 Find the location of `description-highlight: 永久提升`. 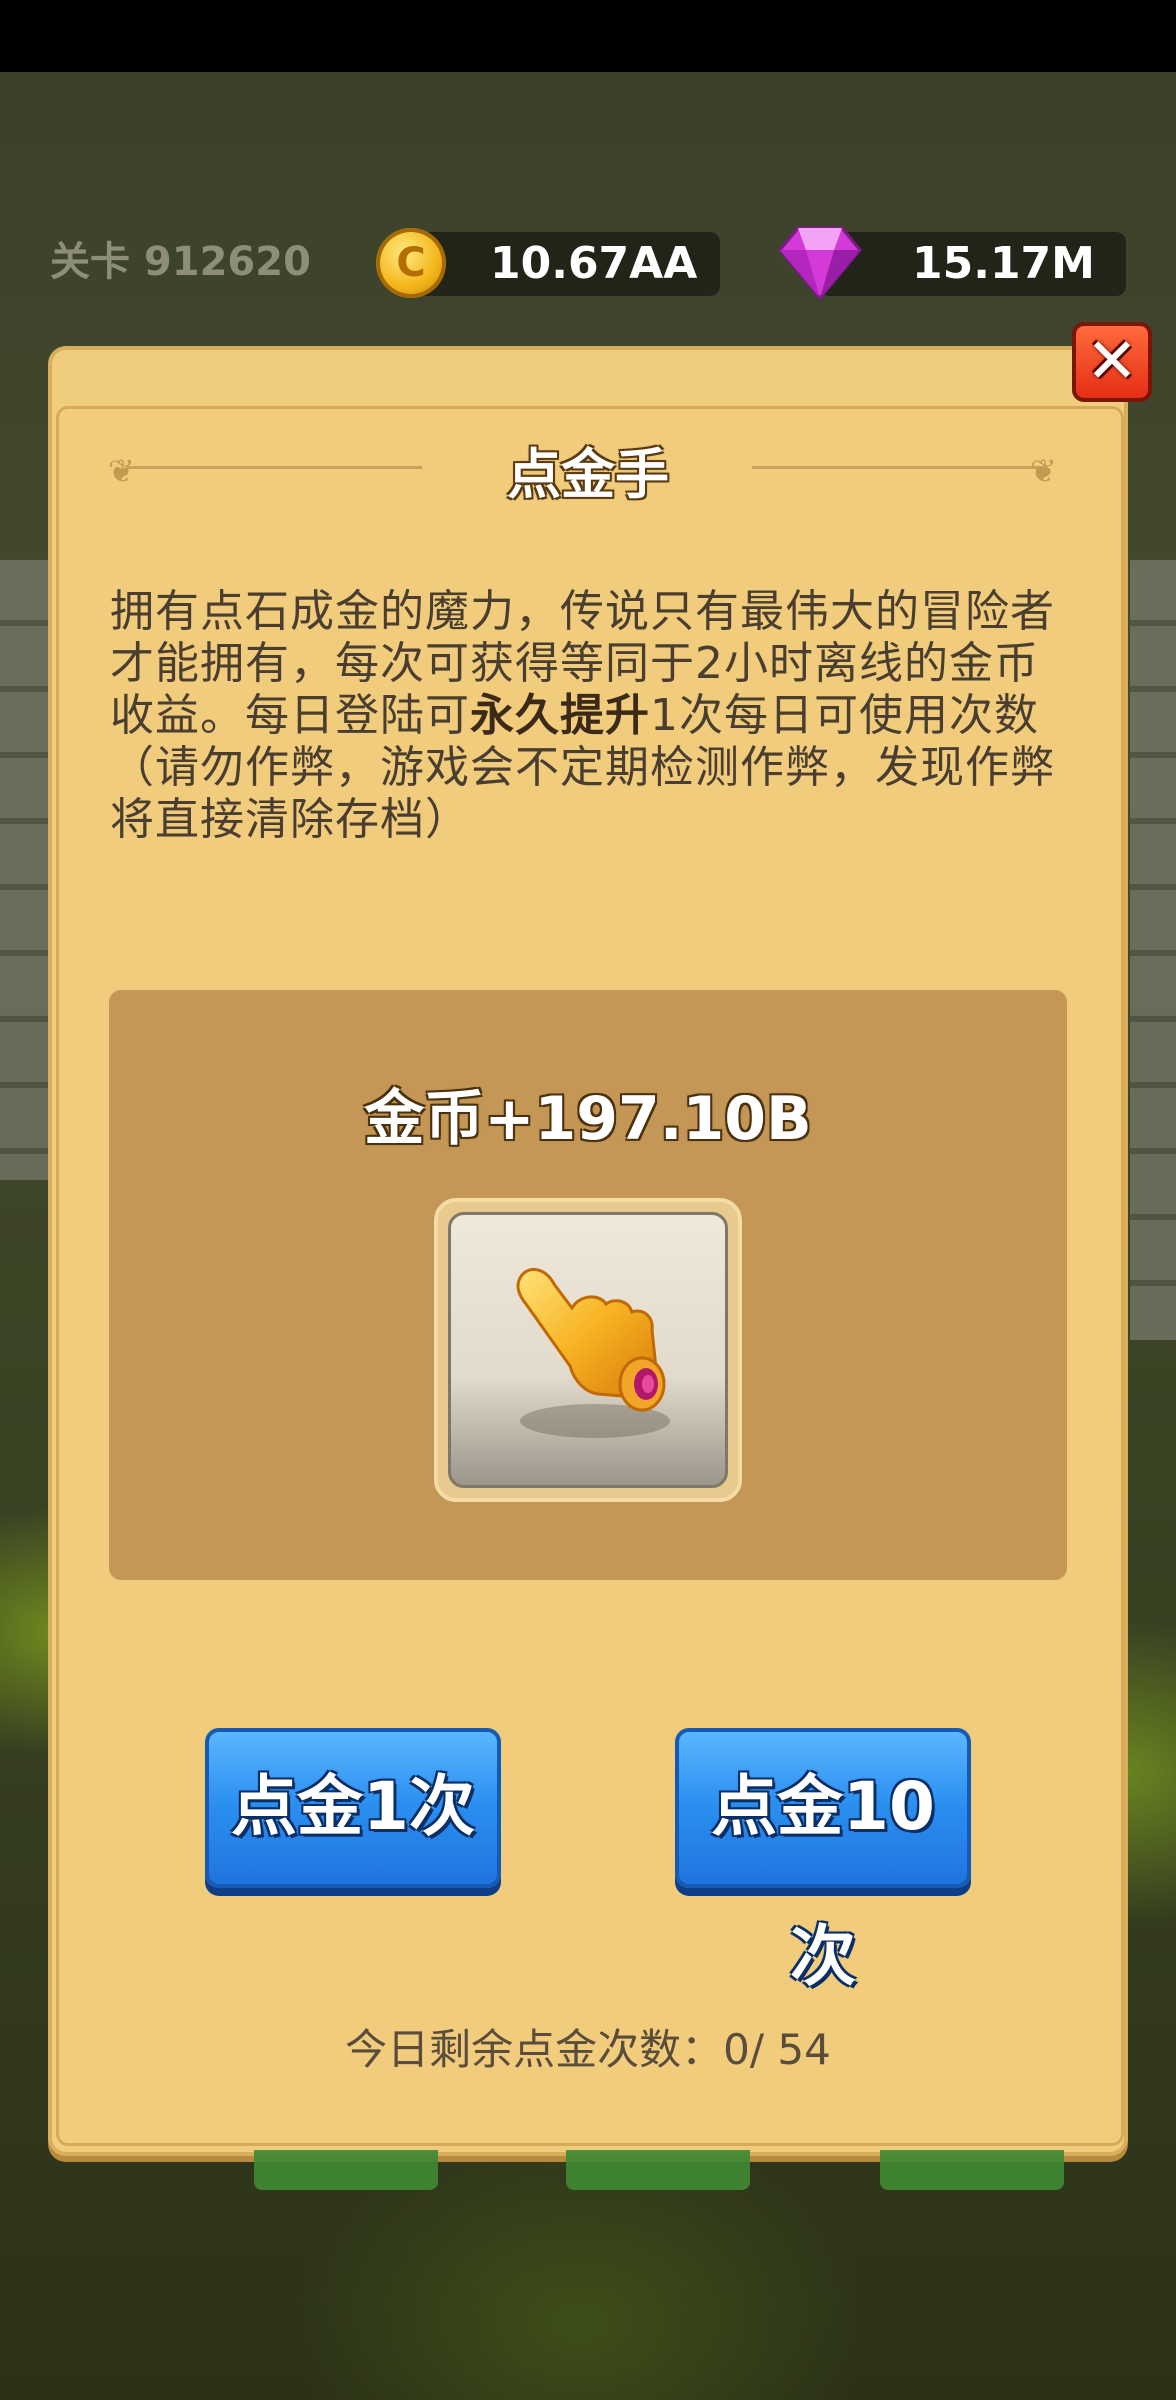

description-highlight: 永久提升 is located at coordinates (560, 715).